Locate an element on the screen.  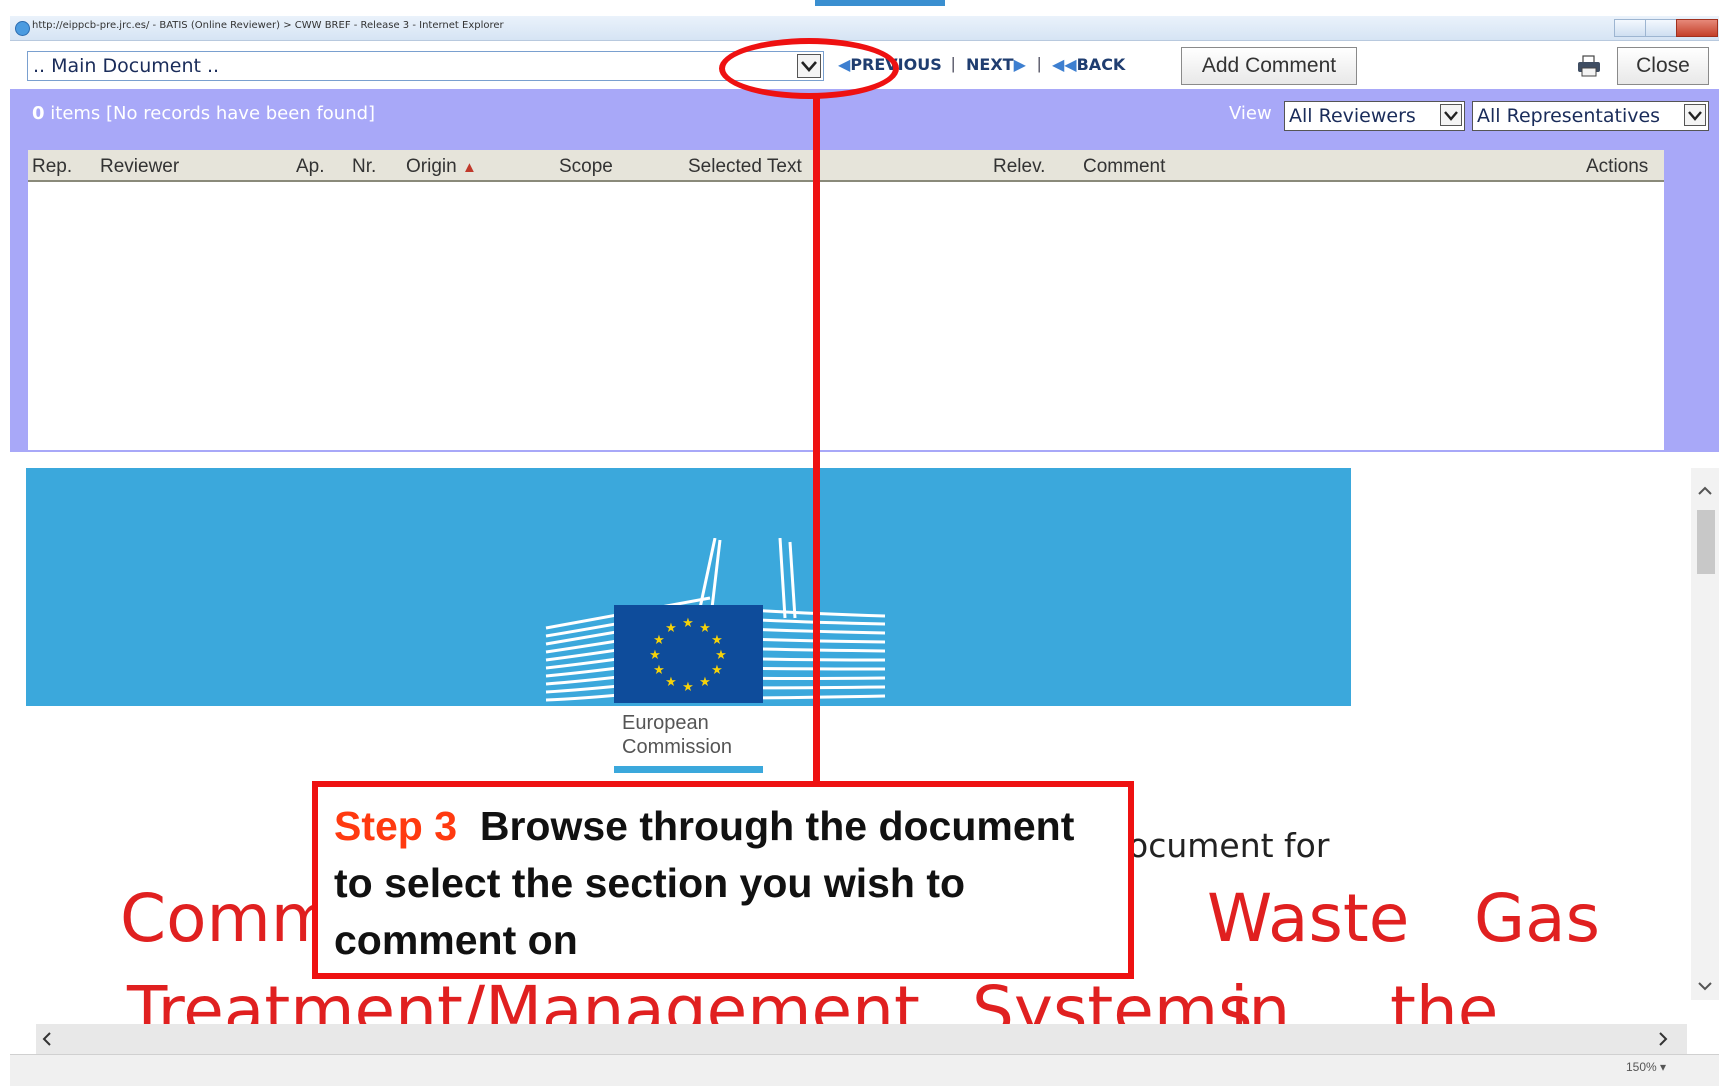
scroll-right-icon is located at coordinates (1663, 1039).